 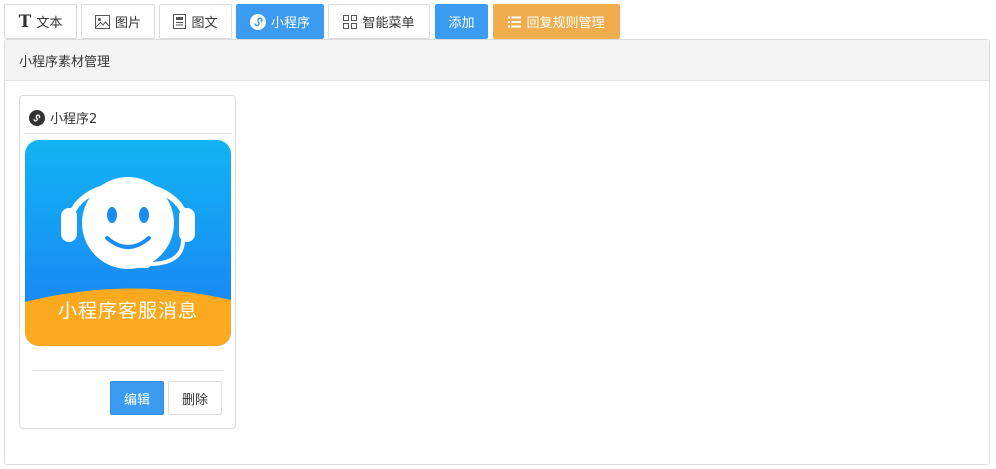 I want to click on tab-text: T 文本, so click(x=40, y=21).